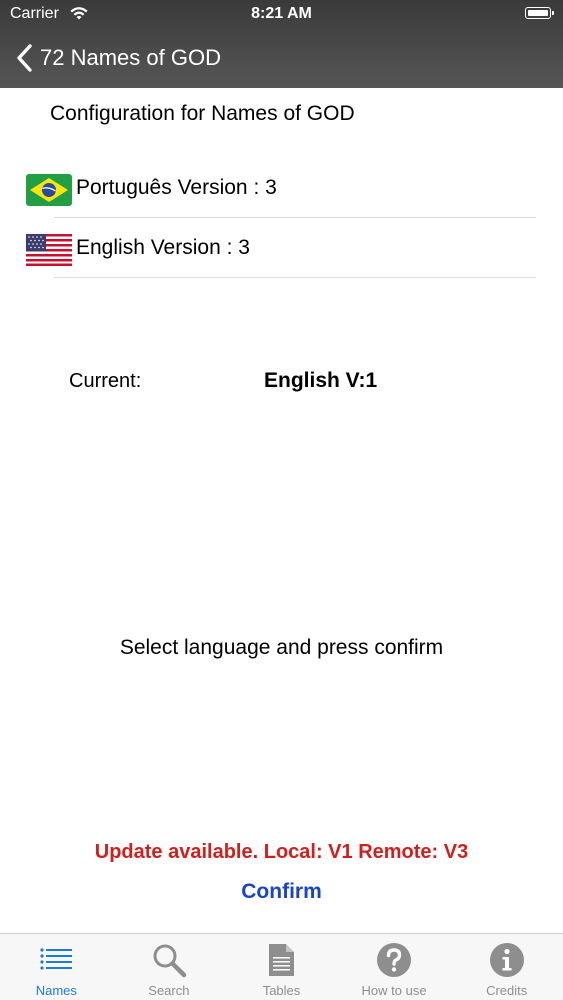 Image resolution: width=563 pixels, height=1000 pixels. I want to click on tab-credits: Credits, so click(506, 967).